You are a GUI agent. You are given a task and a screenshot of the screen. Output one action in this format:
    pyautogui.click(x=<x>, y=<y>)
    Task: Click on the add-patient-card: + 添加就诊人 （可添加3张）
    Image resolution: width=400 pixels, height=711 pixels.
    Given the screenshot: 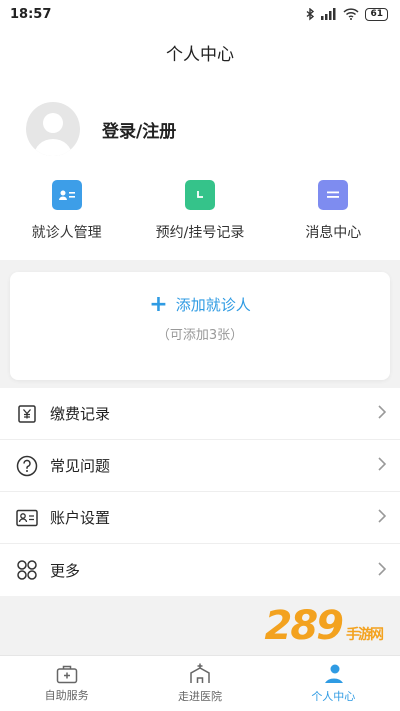 What is the action you would take?
    pyautogui.click(x=200, y=326)
    